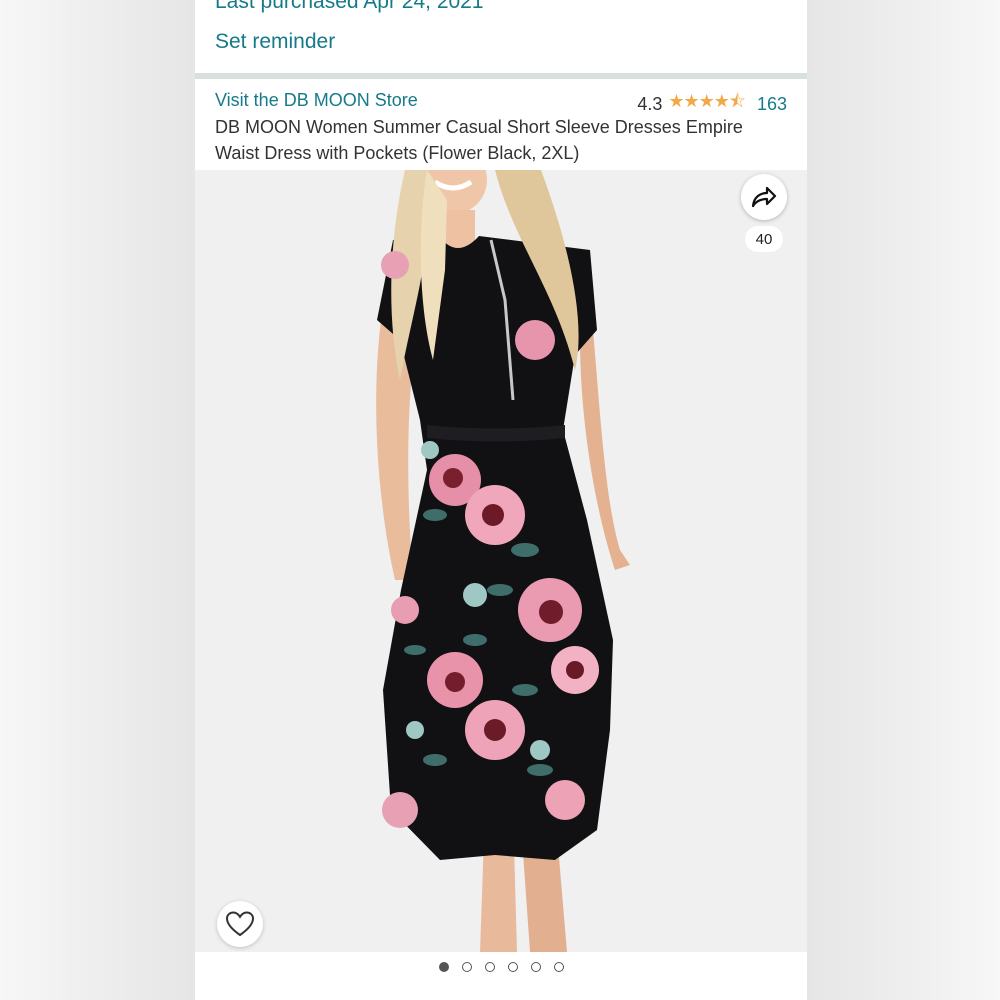 Image resolution: width=1000 pixels, height=1000 pixels. I want to click on add-to-wishlist-button, so click(240, 924).